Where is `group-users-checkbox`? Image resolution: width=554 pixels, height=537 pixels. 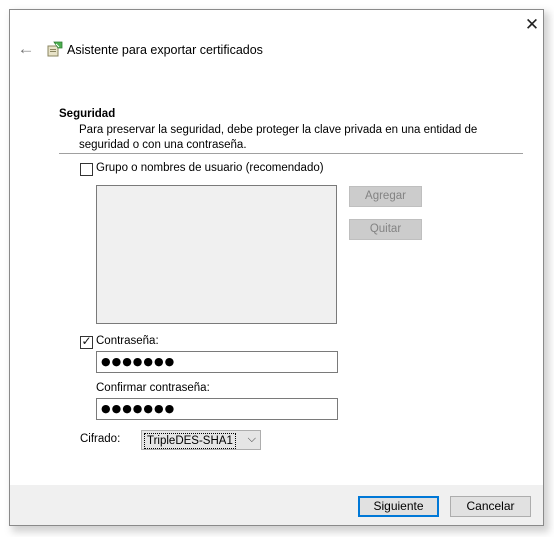 group-users-checkbox is located at coordinates (86, 169).